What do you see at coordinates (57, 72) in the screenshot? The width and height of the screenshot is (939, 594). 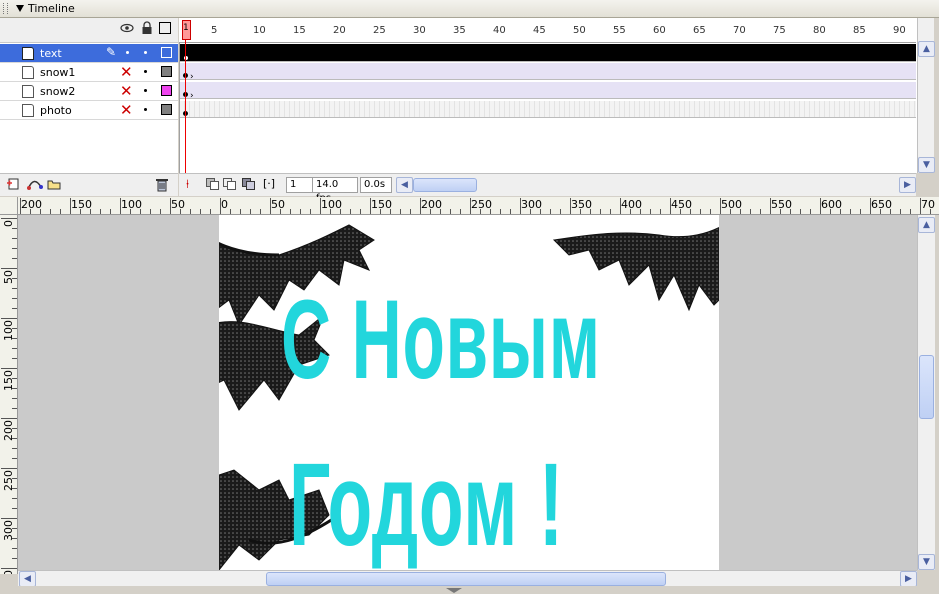 I see `layer-name: snow1` at bounding box center [57, 72].